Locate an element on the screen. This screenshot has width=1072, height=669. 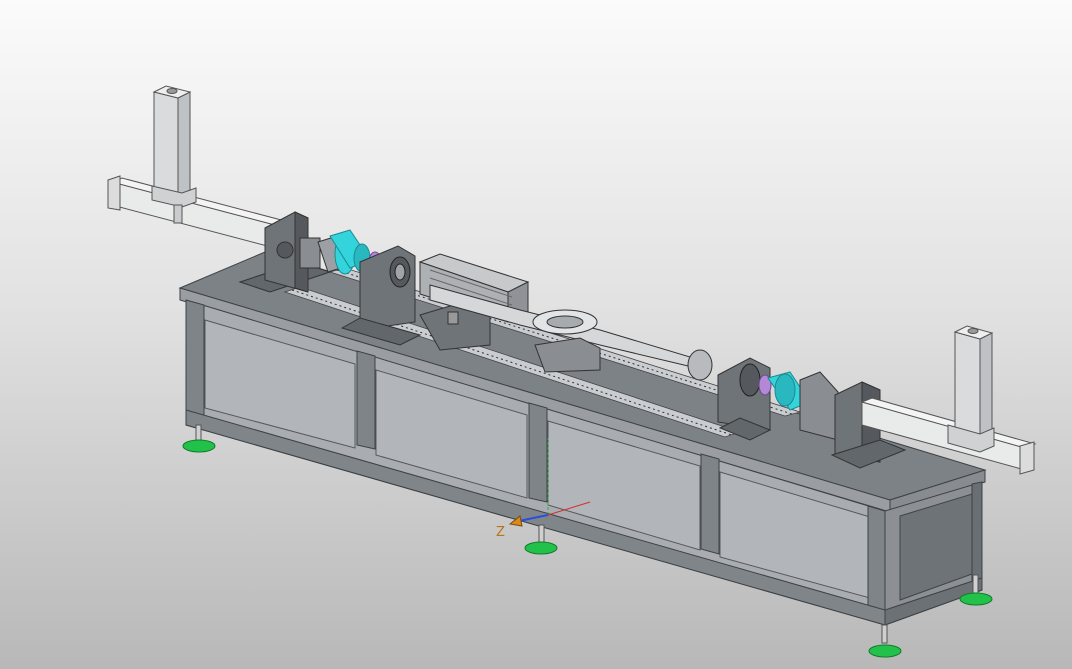
triad-z-label: Z is located at coordinates (500, 532).